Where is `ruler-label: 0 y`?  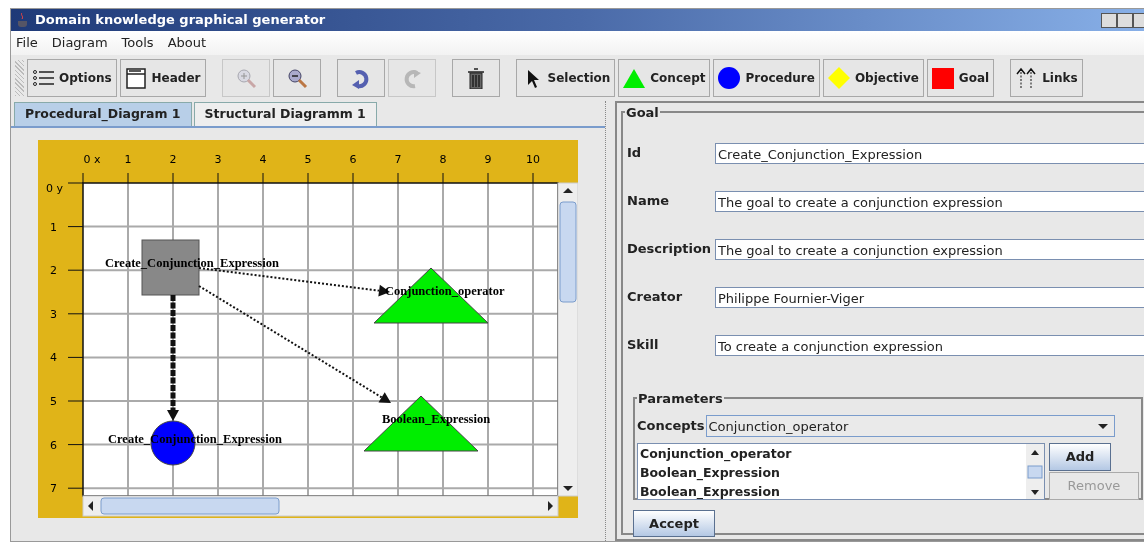
ruler-label: 0 y is located at coordinates (54, 188).